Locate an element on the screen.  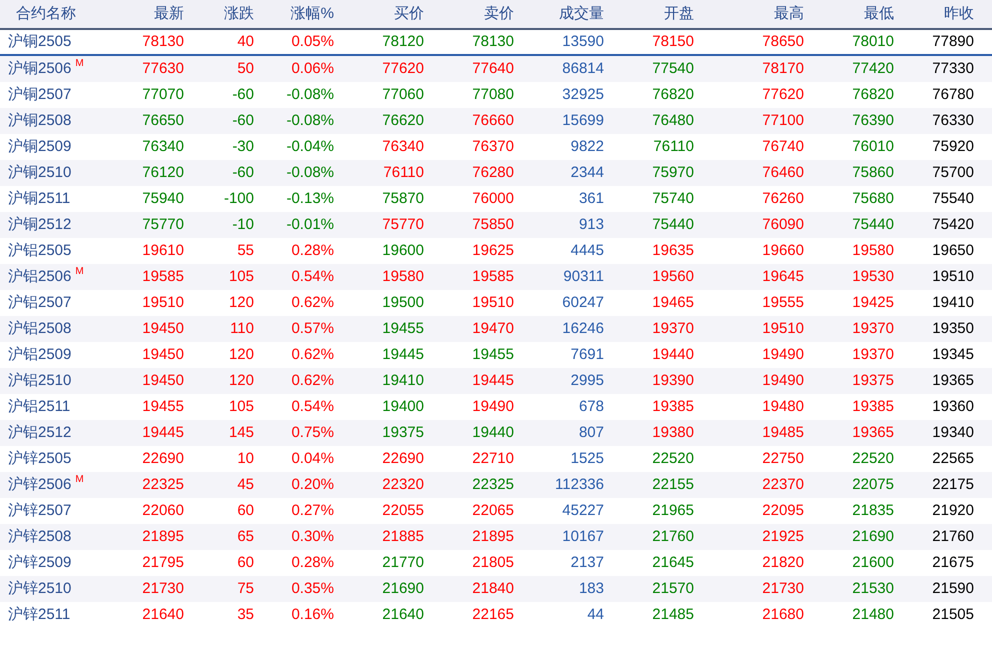
column-header: 昨收 is located at coordinates (959, 13).